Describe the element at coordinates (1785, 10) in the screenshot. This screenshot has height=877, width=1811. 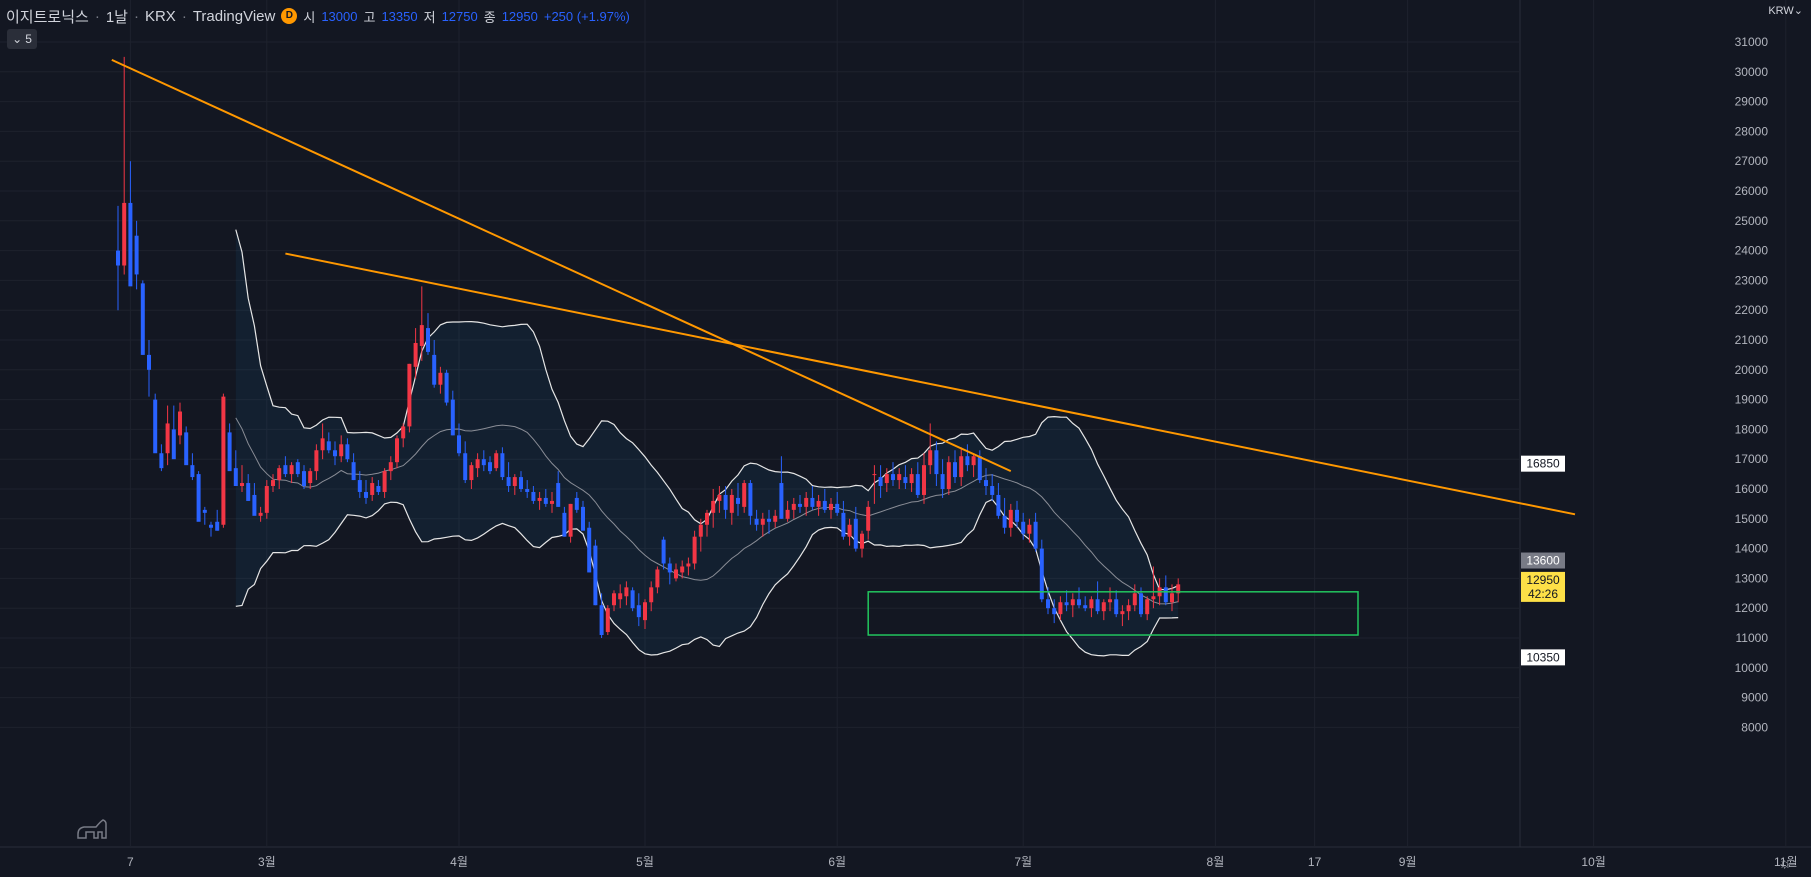
I see `currency-selector: KRW⌄` at that location.